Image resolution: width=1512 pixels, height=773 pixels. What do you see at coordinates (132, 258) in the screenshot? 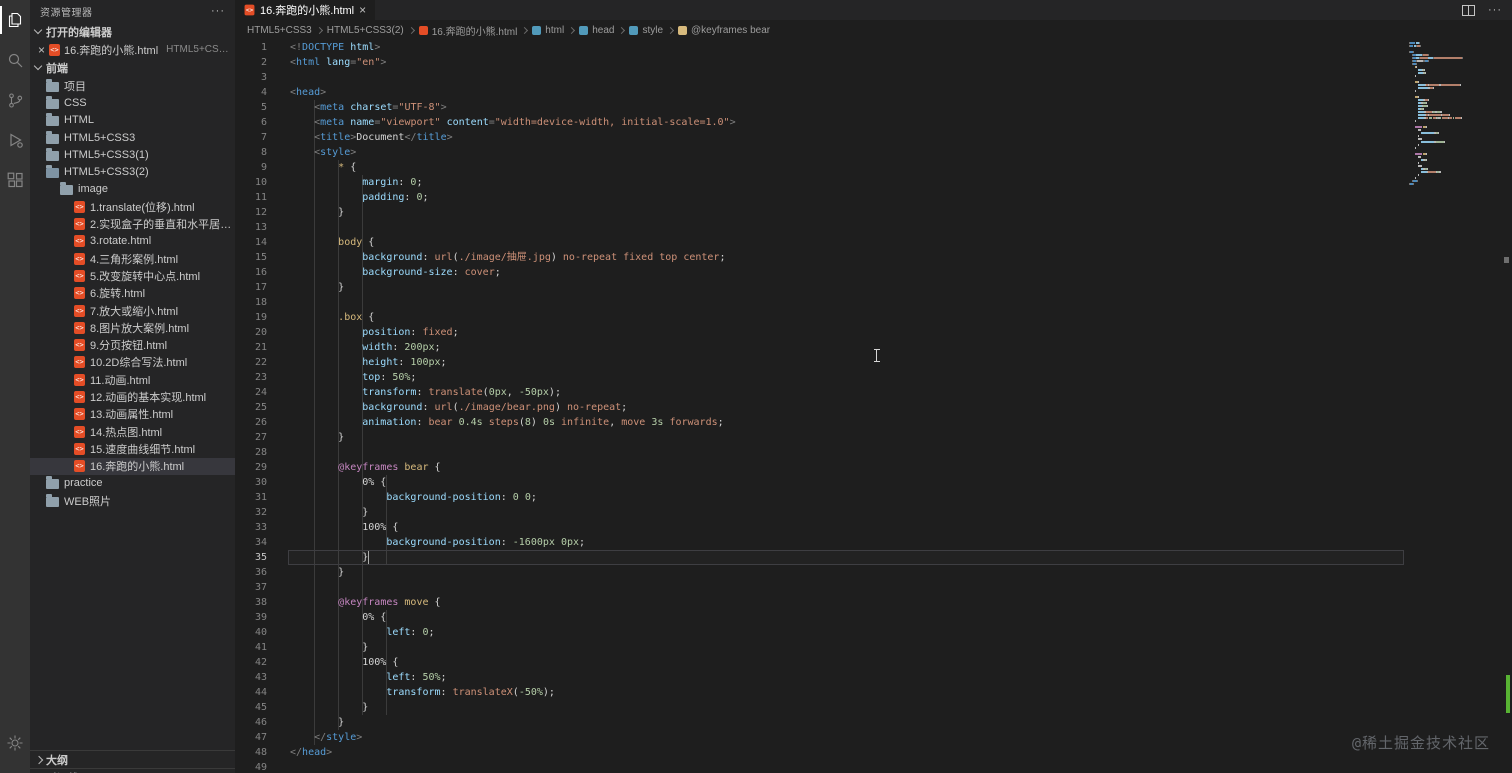
I see `tree-item: 4.三角形案例.html` at bounding box center [132, 258].